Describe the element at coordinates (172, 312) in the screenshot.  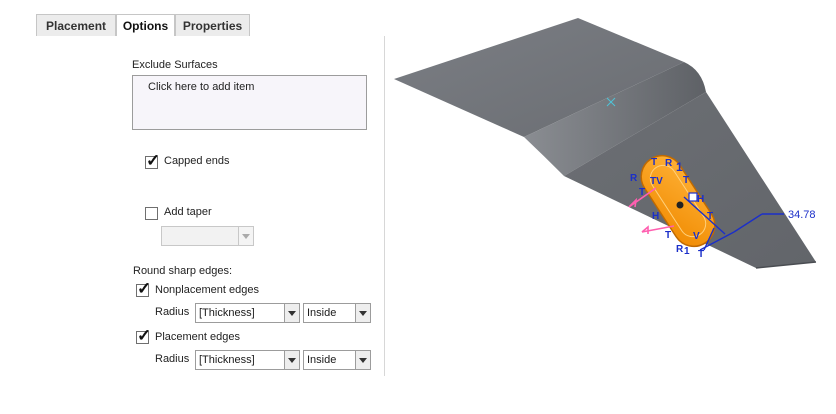
I see `nonplacement-radius-label: Radius` at that location.